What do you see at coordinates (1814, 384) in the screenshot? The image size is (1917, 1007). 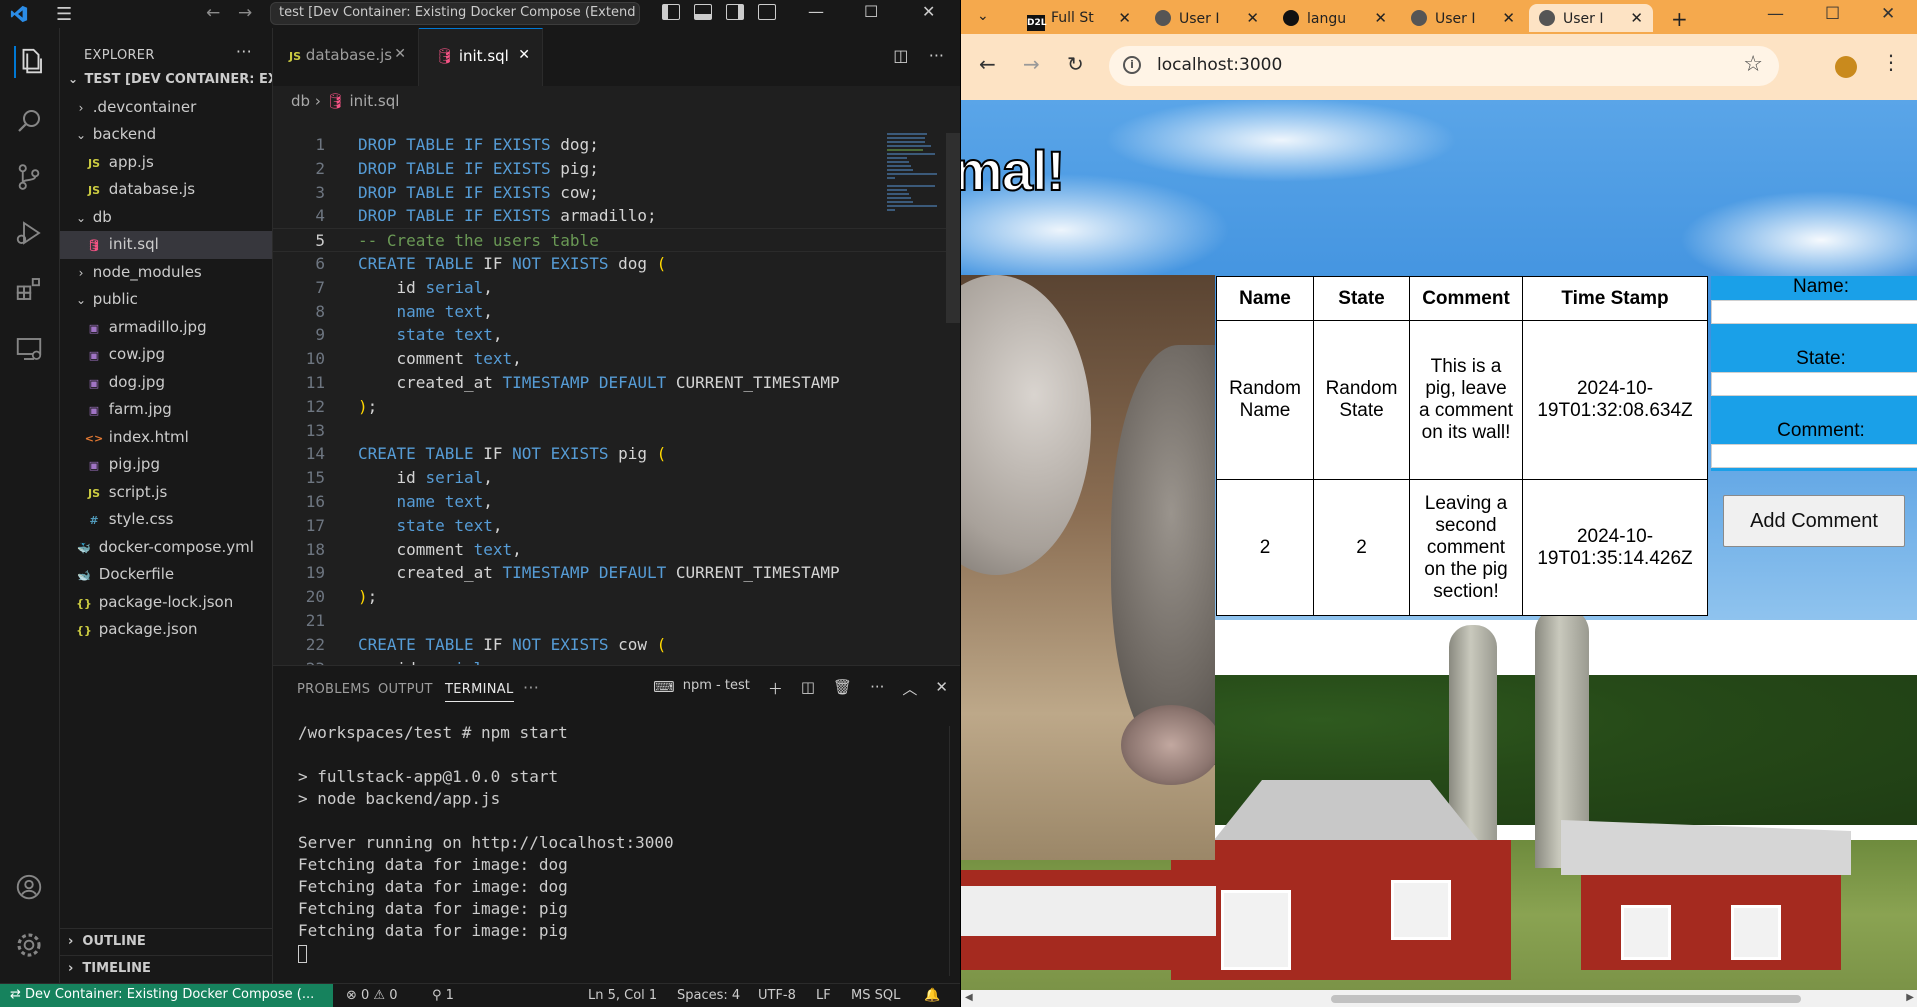 I see `state-input` at bounding box center [1814, 384].